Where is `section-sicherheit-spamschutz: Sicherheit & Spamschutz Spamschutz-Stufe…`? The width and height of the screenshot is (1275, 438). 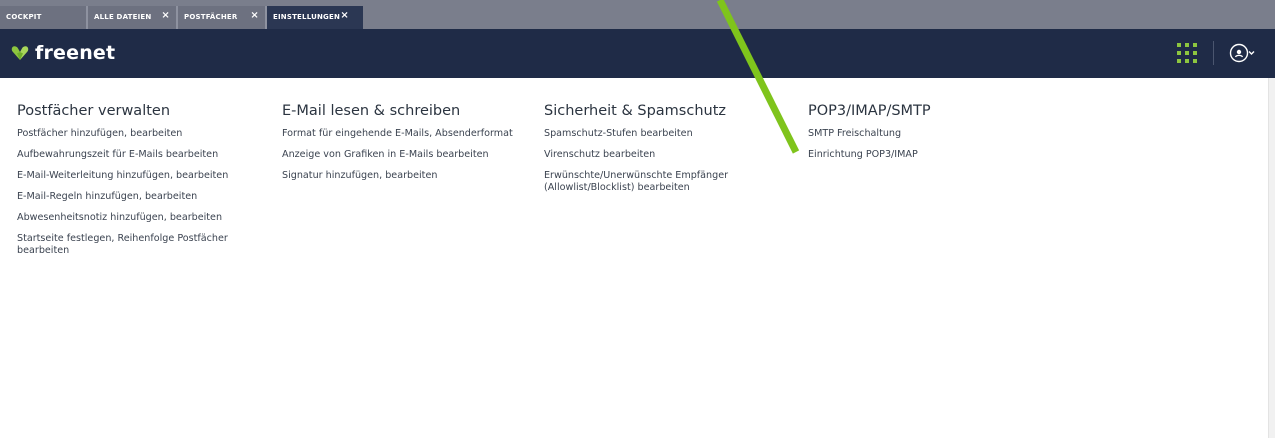
section-sicherheit-spamschutz: Sicherheit & Spamschutz Spamschutz-Stufe… is located at coordinates (664, 152).